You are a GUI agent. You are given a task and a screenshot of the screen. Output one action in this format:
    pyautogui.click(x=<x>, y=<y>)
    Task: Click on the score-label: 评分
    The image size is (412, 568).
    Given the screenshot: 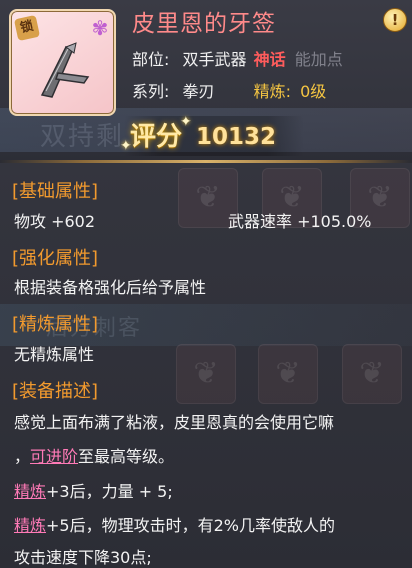 What is the action you would take?
    pyautogui.click(x=156, y=137)
    